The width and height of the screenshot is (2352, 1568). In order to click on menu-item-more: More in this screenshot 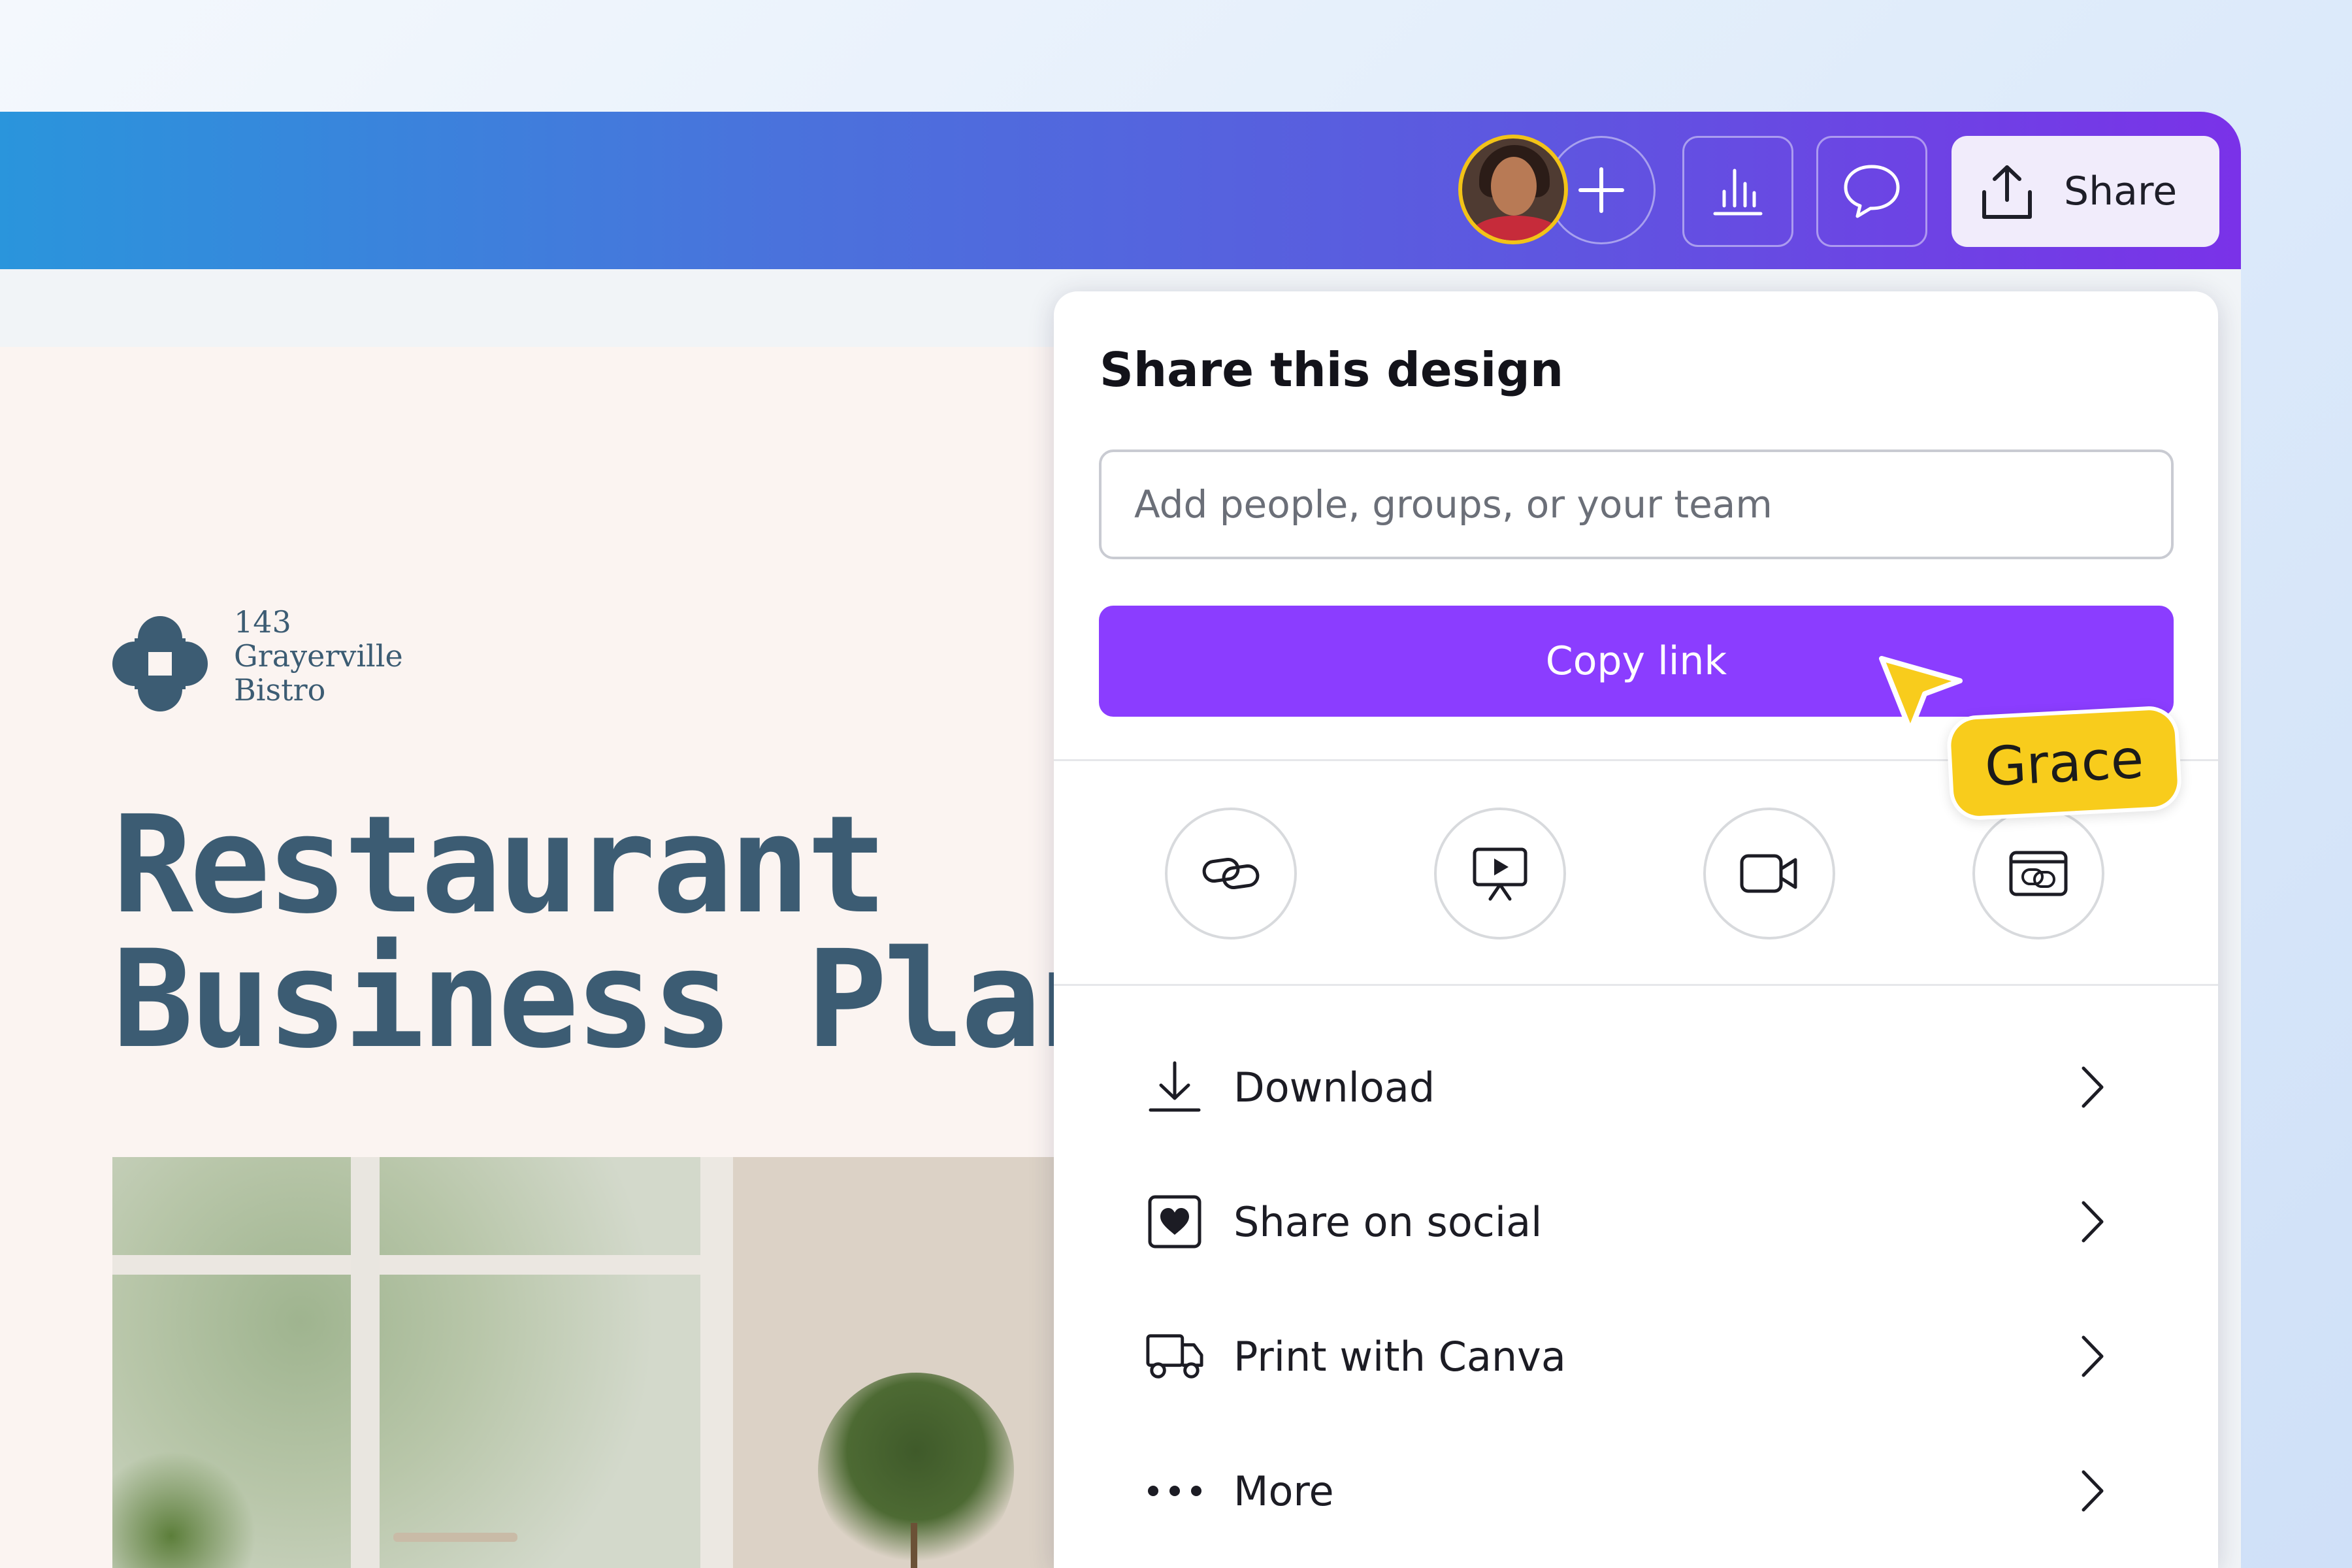, I will do `click(1636, 1491)`.